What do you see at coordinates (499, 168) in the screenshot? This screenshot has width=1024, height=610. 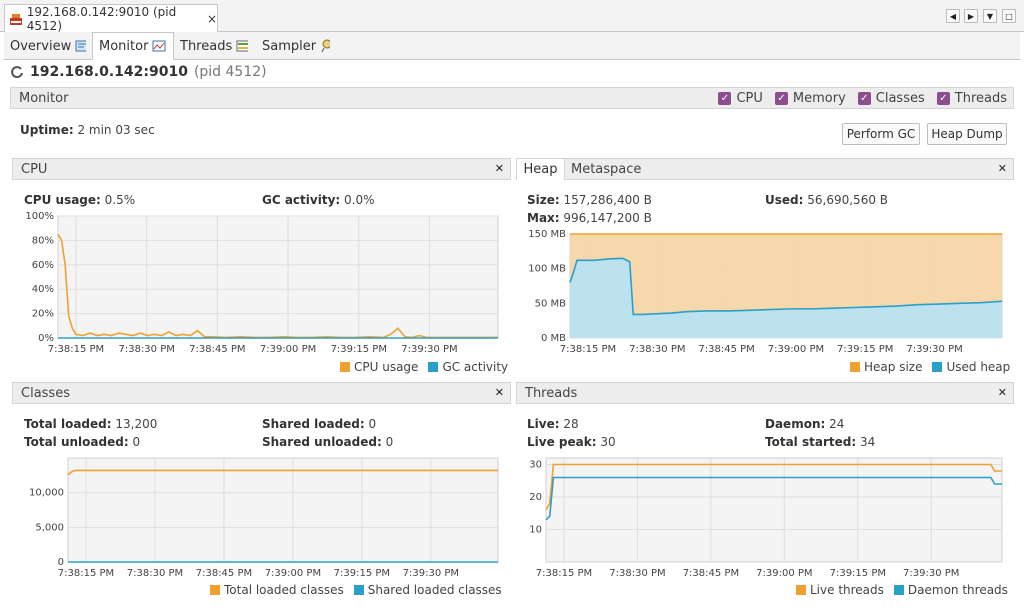 I see `close-cpu-panel-icon: ✕` at bounding box center [499, 168].